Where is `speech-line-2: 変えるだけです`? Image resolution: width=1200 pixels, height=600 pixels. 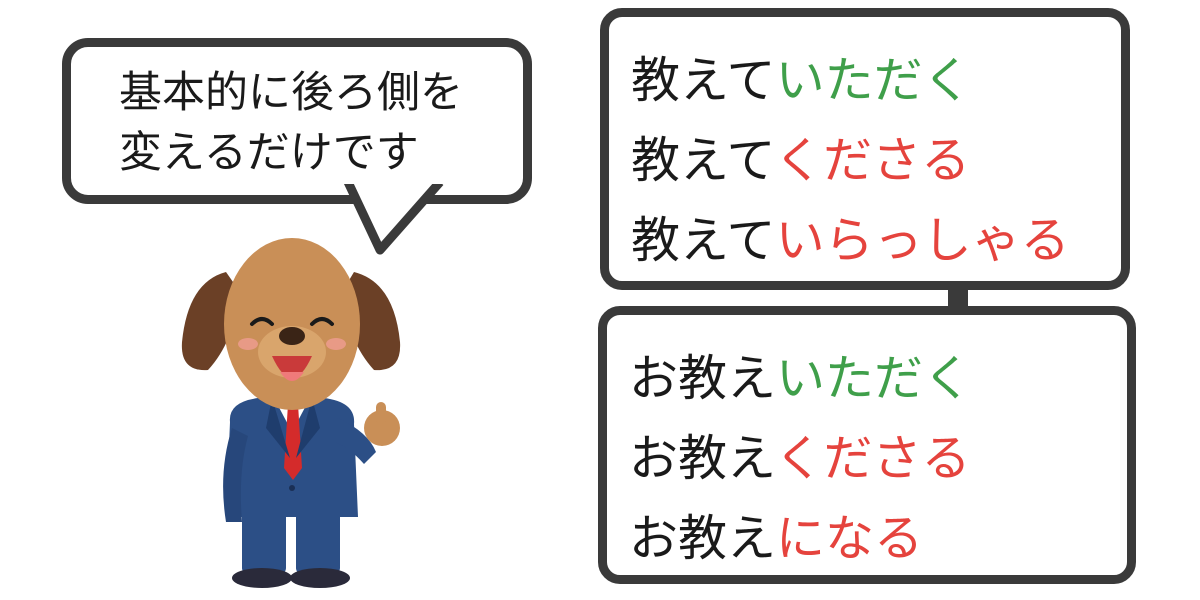 speech-line-2: 変えるだけです is located at coordinates (269, 153).